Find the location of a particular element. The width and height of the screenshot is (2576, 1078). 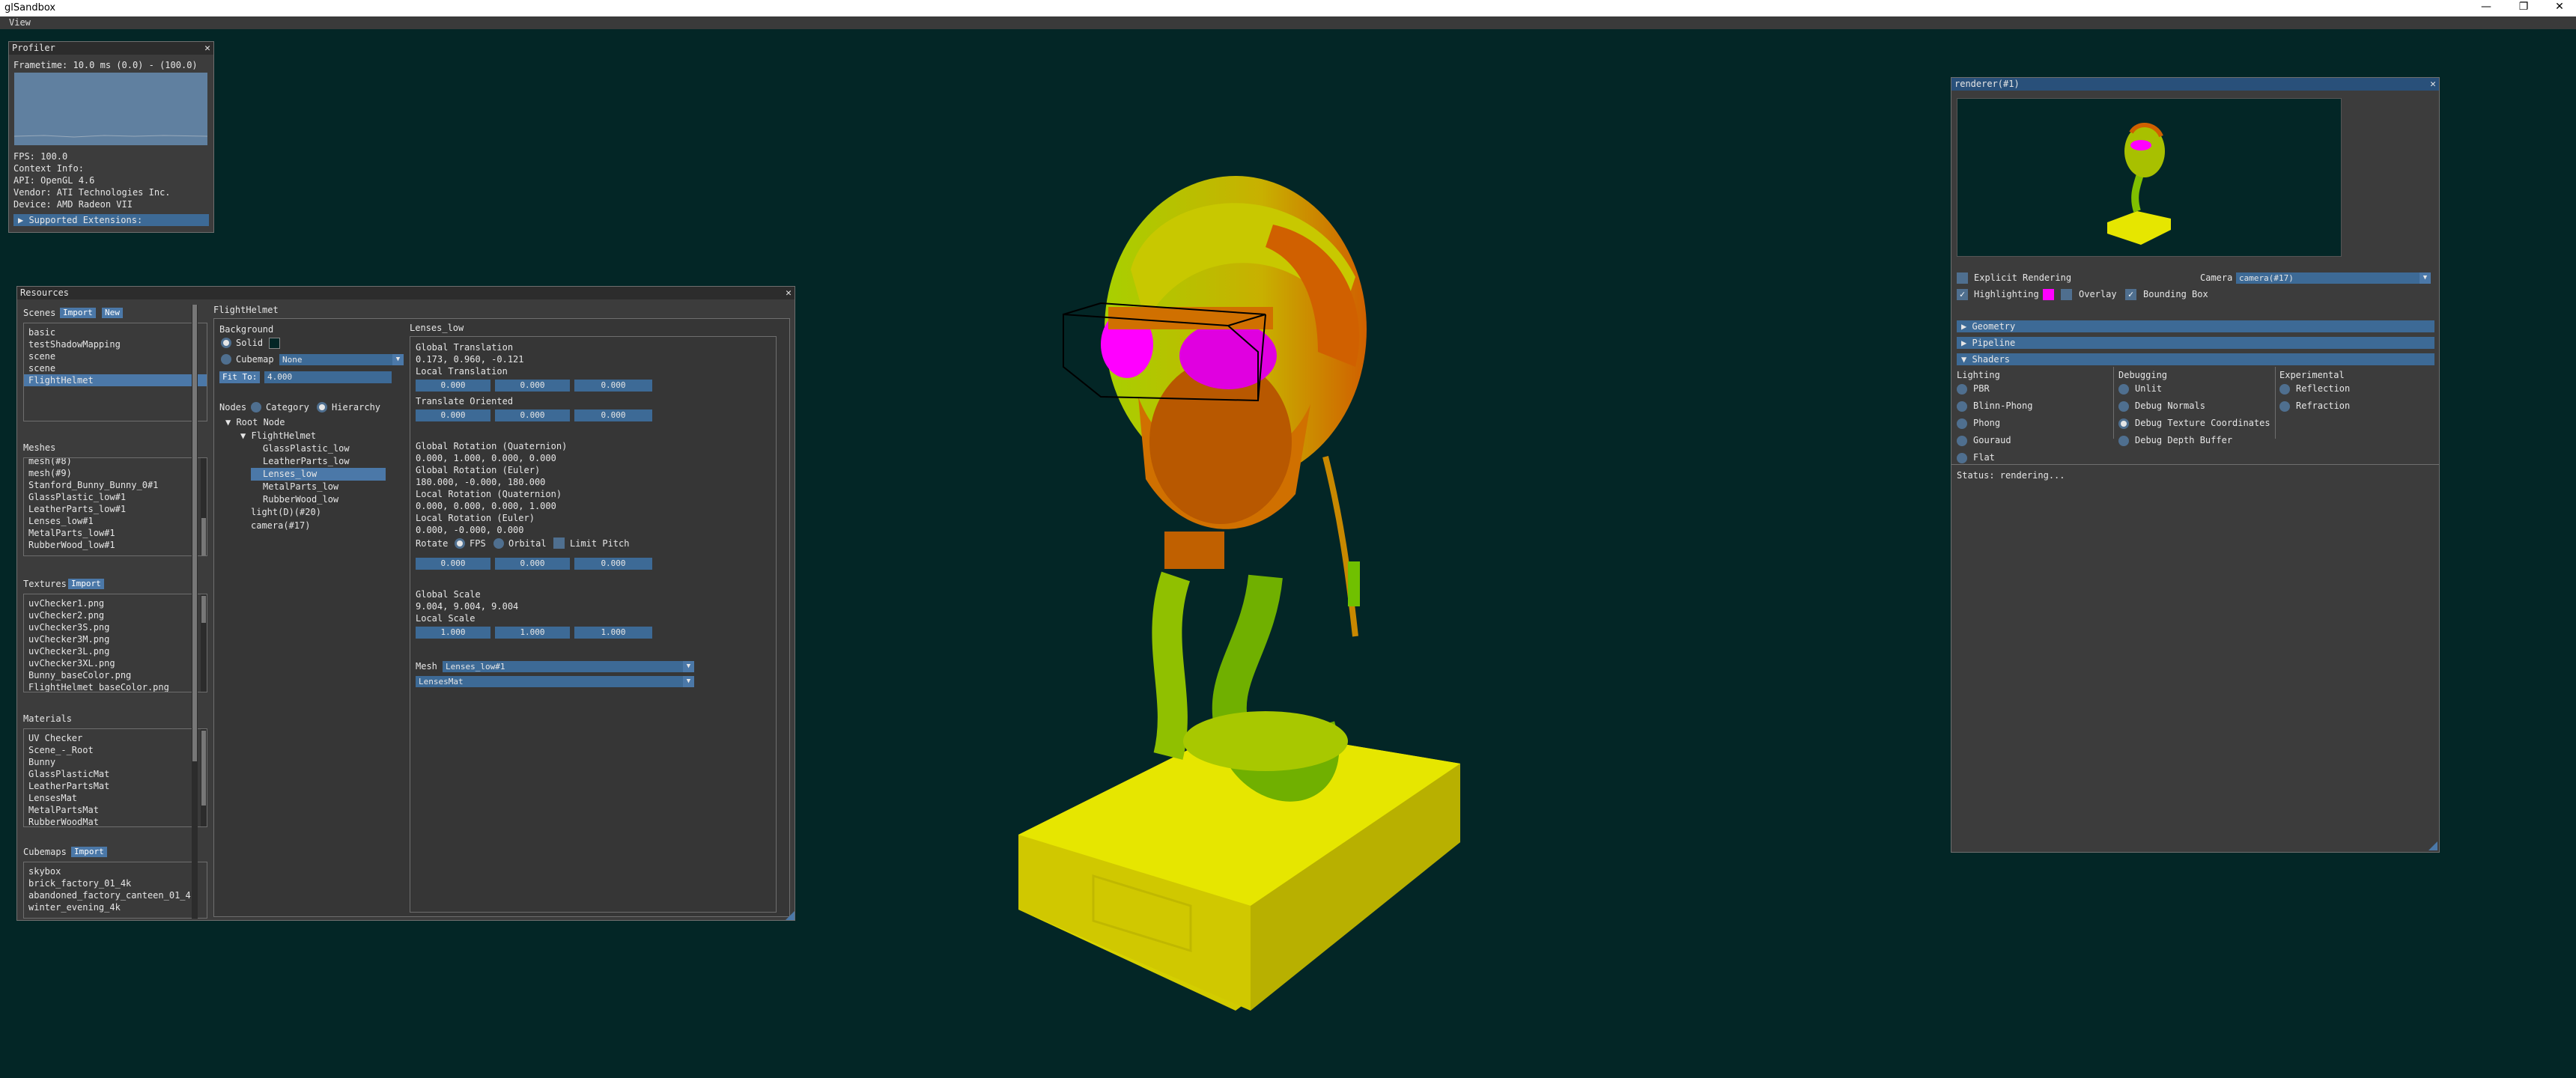

camera-select: camera(#17) ▼ is located at coordinates (2333, 278).